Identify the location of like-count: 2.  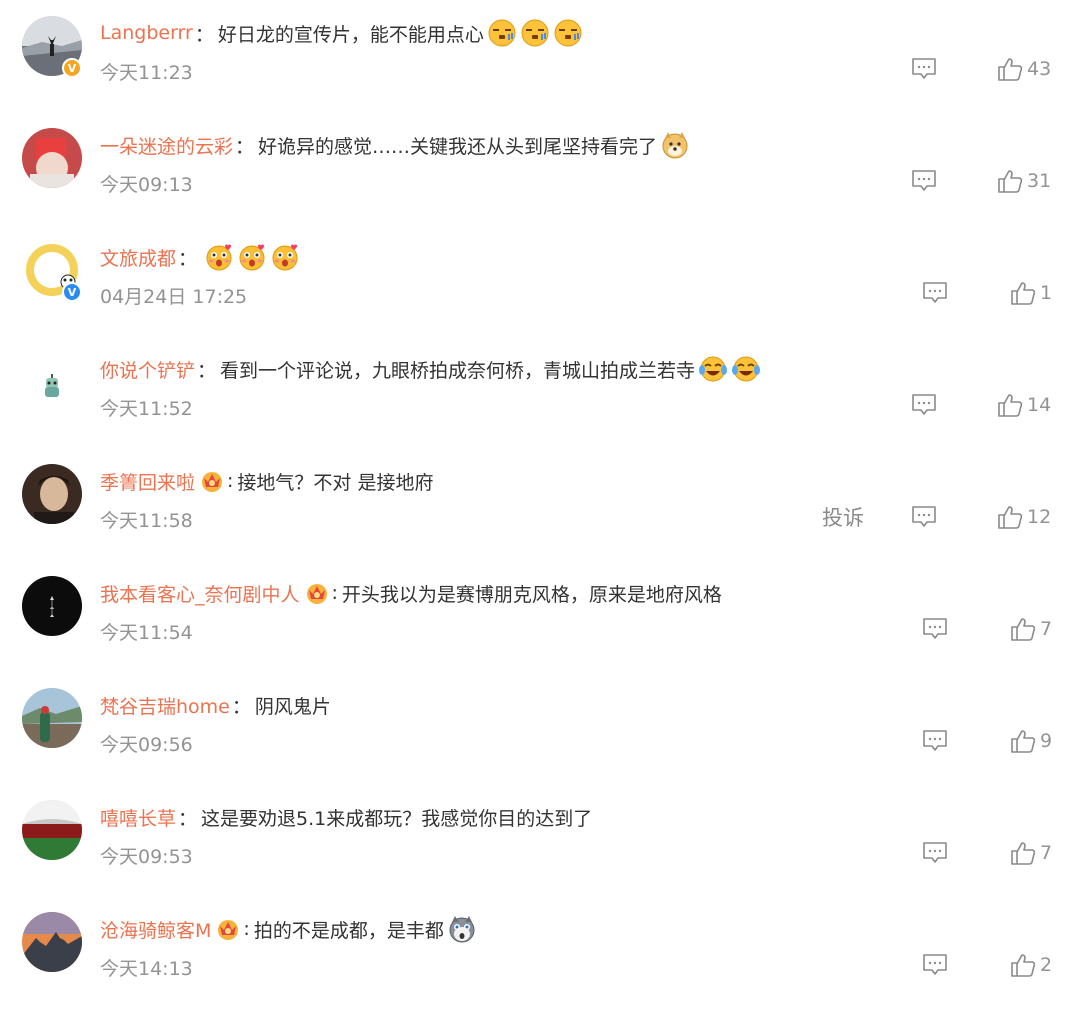
(1046, 965).